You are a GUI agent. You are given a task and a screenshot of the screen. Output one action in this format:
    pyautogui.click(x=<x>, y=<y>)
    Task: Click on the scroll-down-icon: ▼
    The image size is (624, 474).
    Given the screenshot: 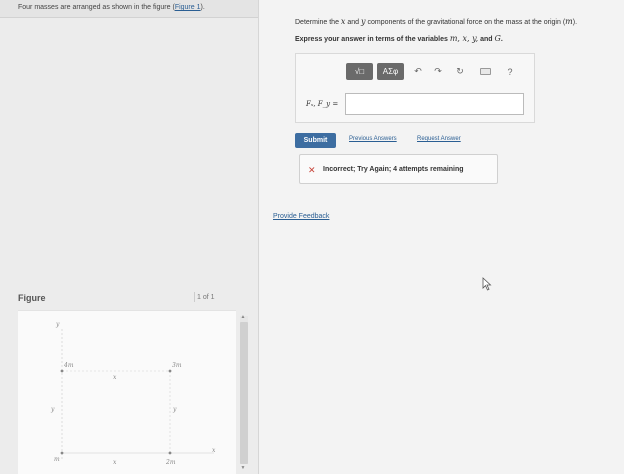 What is the action you would take?
    pyautogui.click(x=243, y=468)
    